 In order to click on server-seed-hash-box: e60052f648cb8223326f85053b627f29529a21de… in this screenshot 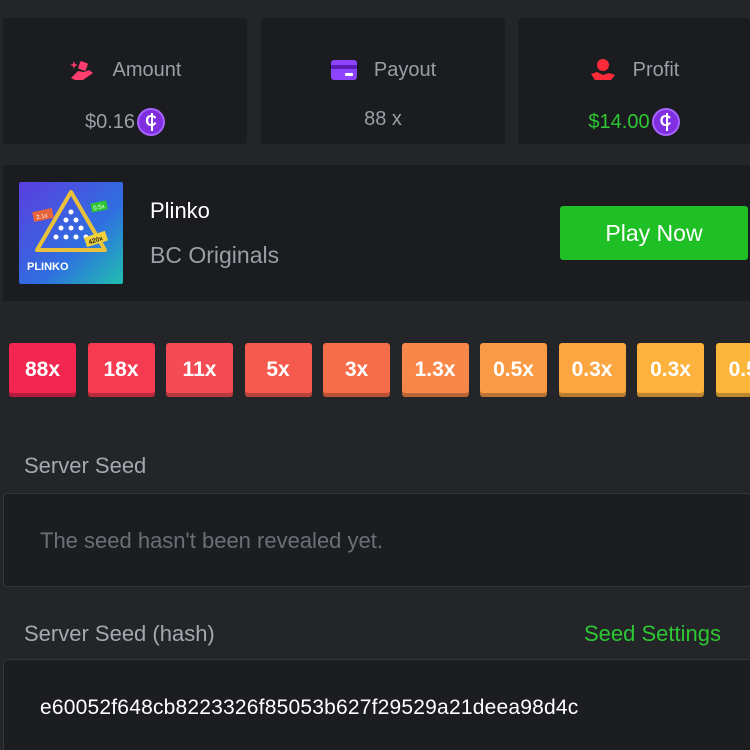, I will do `click(376, 704)`.